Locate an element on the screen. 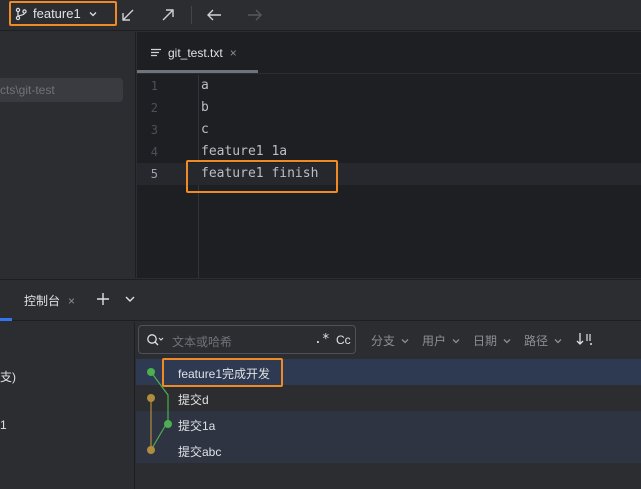 Image resolution: width=641 pixels, height=489 pixels. tool-window-header: 控制台 × is located at coordinates (320, 300).